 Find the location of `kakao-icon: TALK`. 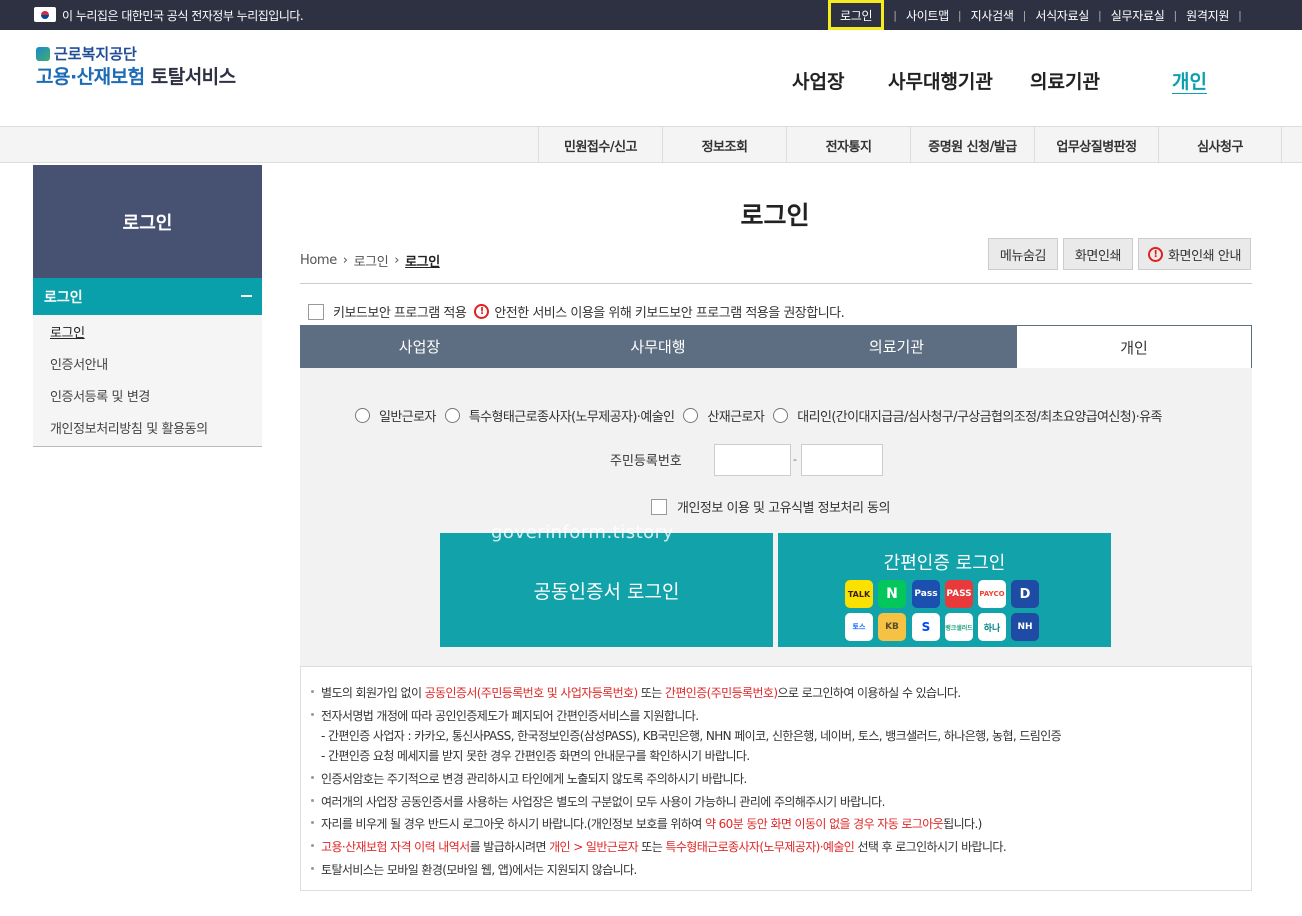

kakao-icon: TALK is located at coordinates (859, 594).